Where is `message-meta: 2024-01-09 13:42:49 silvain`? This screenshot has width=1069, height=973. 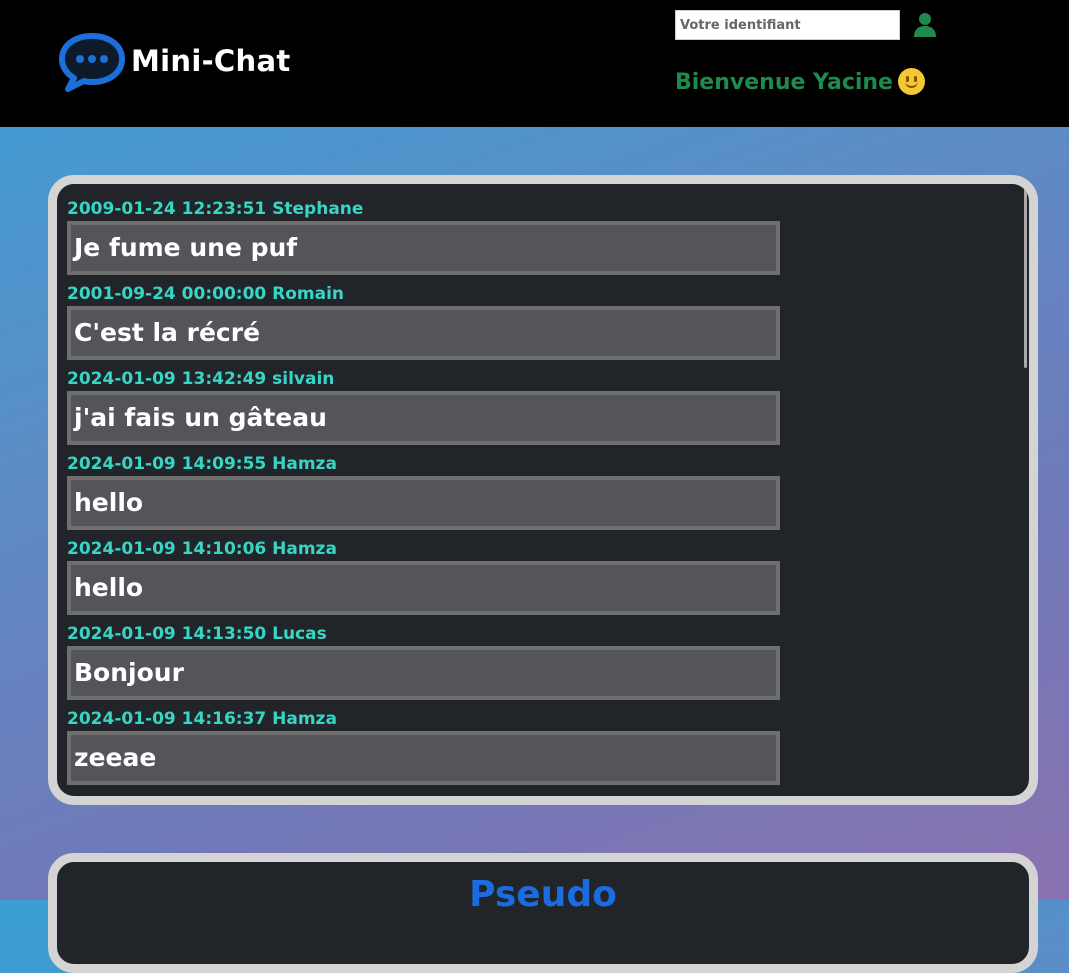
message-meta: 2024-01-09 13:42:49 silvain is located at coordinates (201, 379).